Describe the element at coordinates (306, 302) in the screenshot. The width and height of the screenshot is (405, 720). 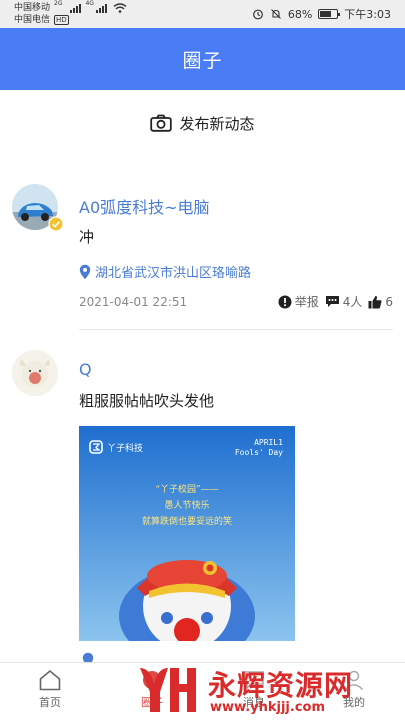
I see `report-label: 举报` at that location.